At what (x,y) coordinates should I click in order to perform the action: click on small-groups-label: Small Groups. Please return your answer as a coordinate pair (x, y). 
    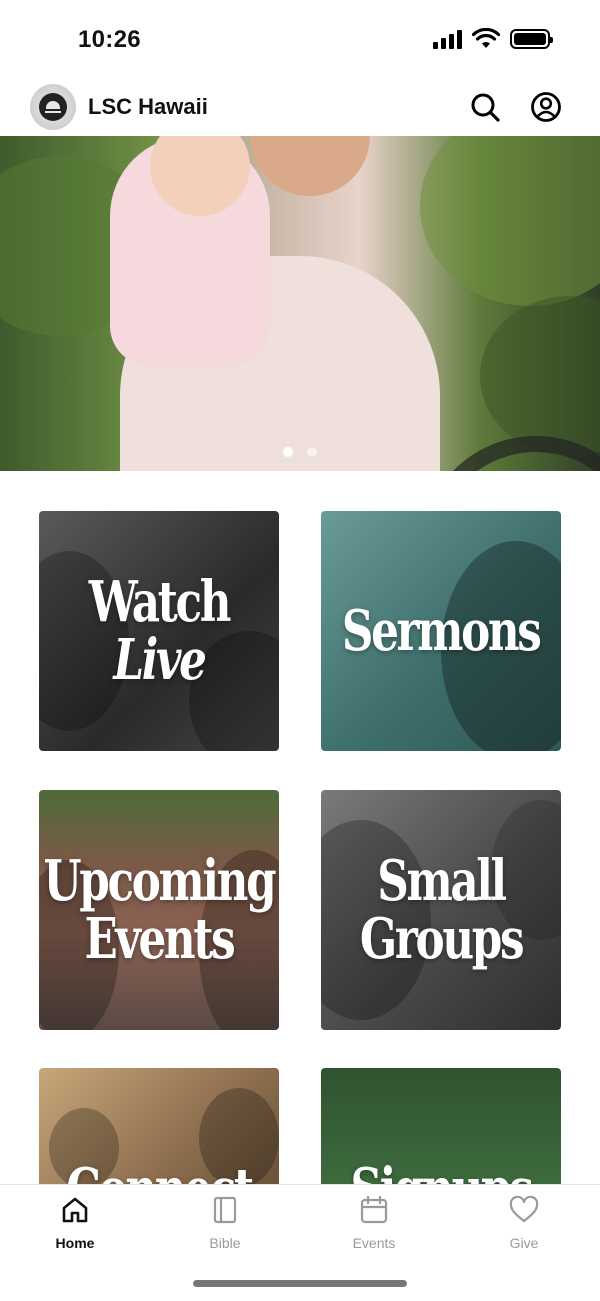
    Looking at the image, I should click on (442, 910).